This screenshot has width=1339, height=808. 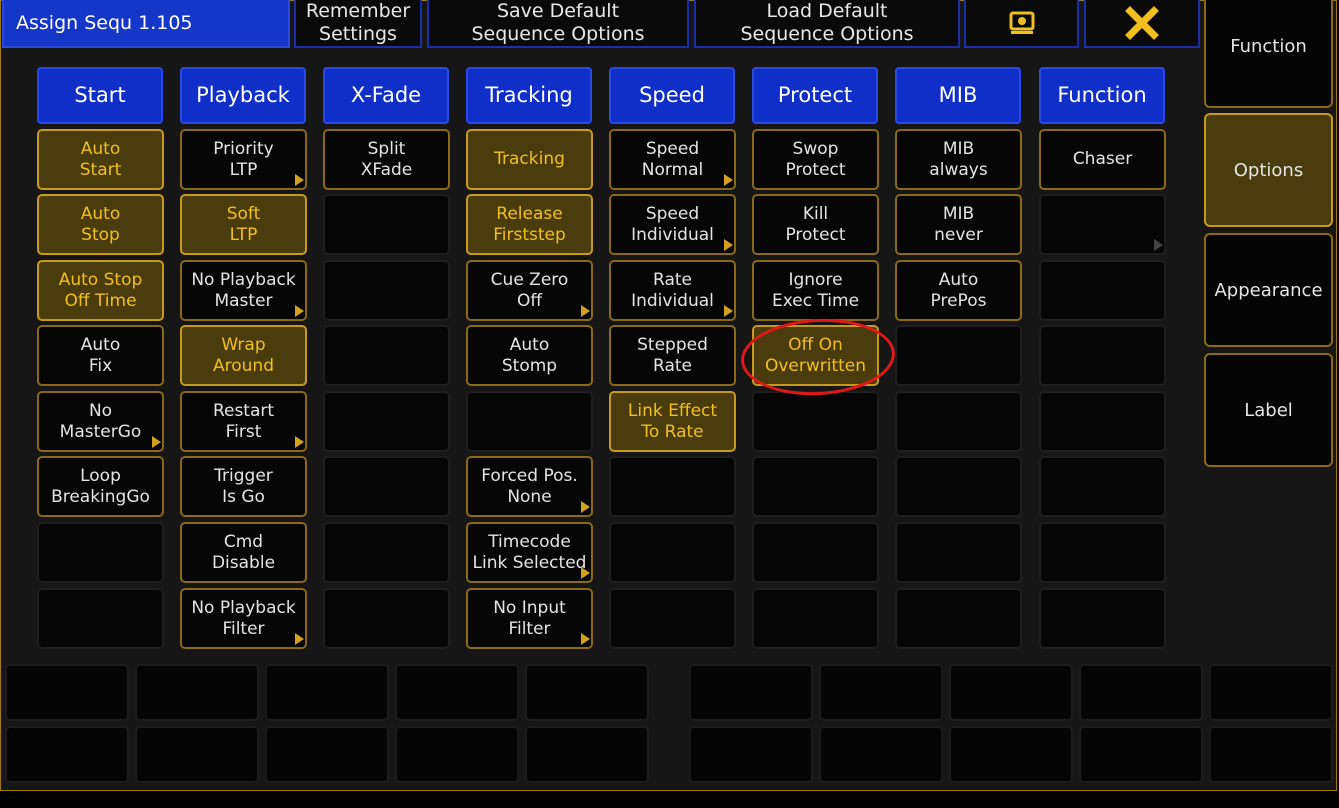 What do you see at coordinates (529, 496) in the screenshot?
I see `option-label-line: None` at bounding box center [529, 496].